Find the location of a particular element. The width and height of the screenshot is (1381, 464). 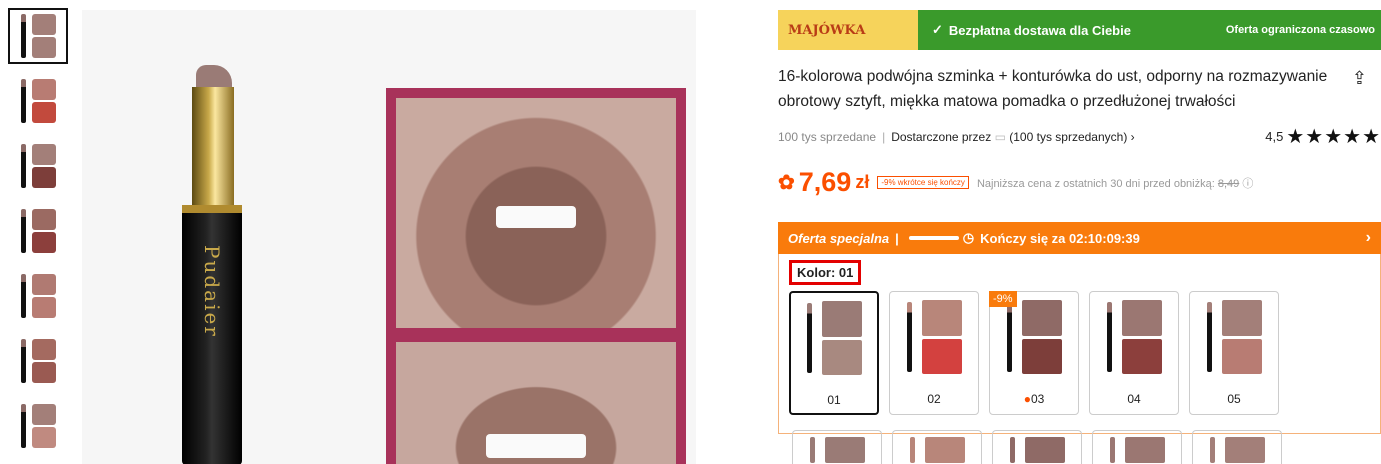

drop-icon: ● is located at coordinates (1027, 399).